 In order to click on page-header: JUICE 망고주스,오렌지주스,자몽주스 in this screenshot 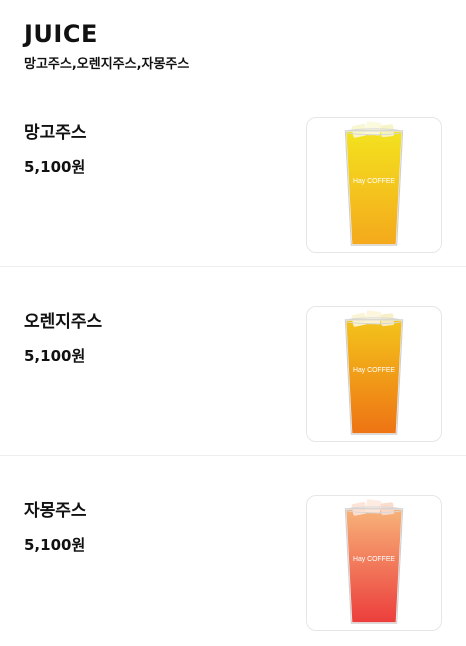, I will do `click(233, 39)`.